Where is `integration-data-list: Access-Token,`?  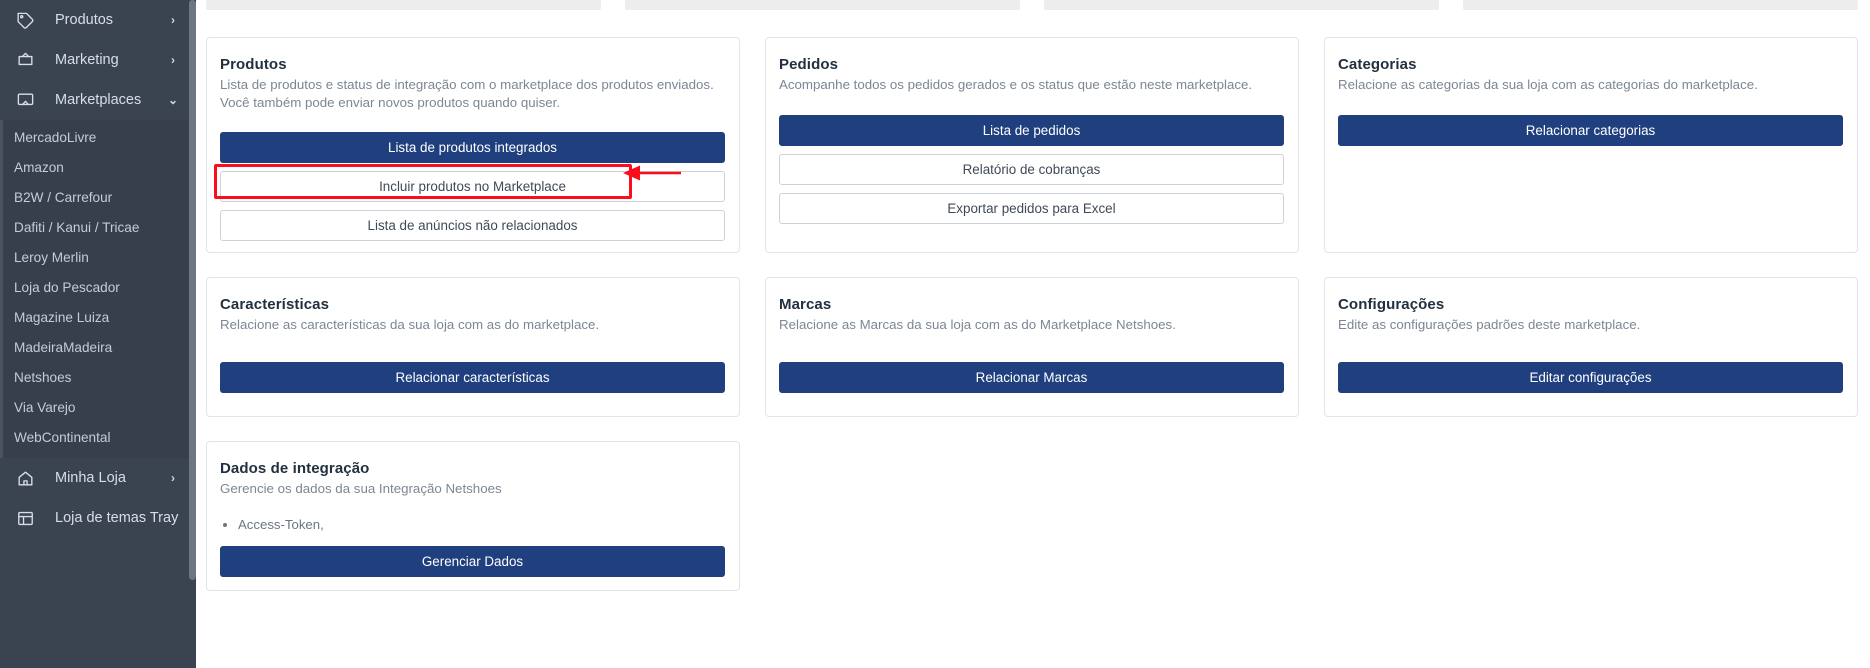 integration-data-list: Access-Token, is located at coordinates (481, 525).